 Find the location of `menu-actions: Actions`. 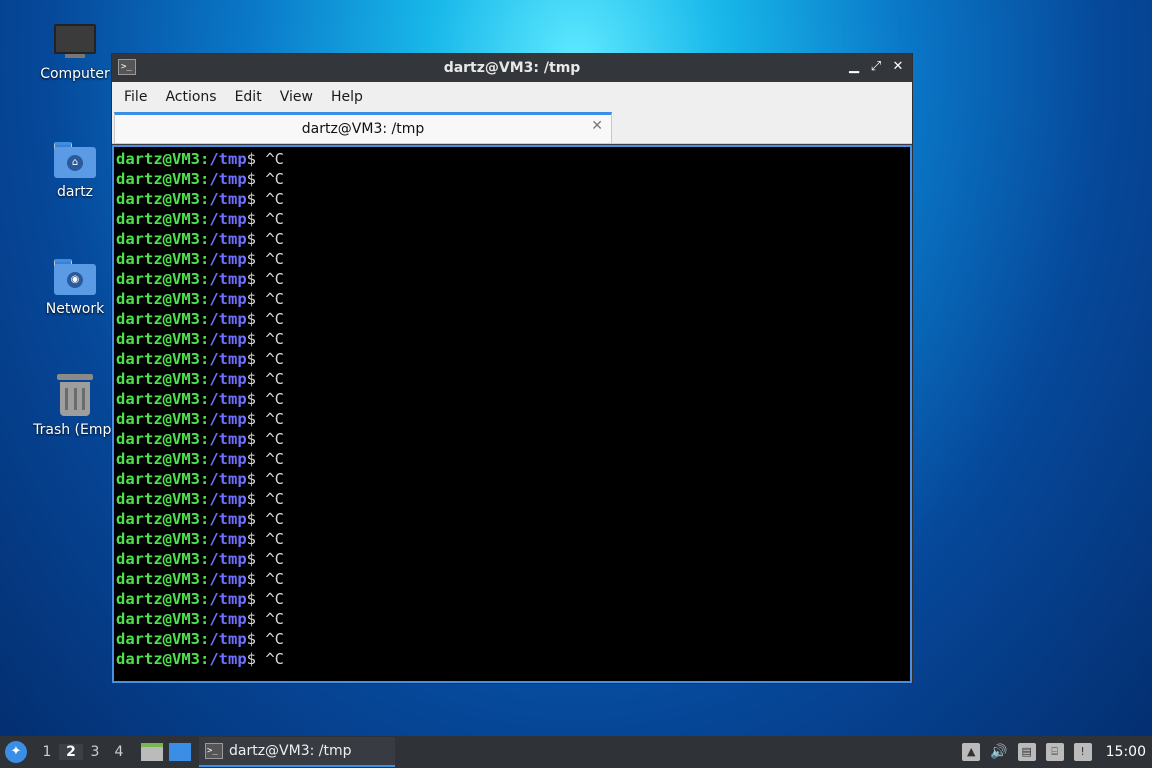

menu-actions: Actions is located at coordinates (190, 97).